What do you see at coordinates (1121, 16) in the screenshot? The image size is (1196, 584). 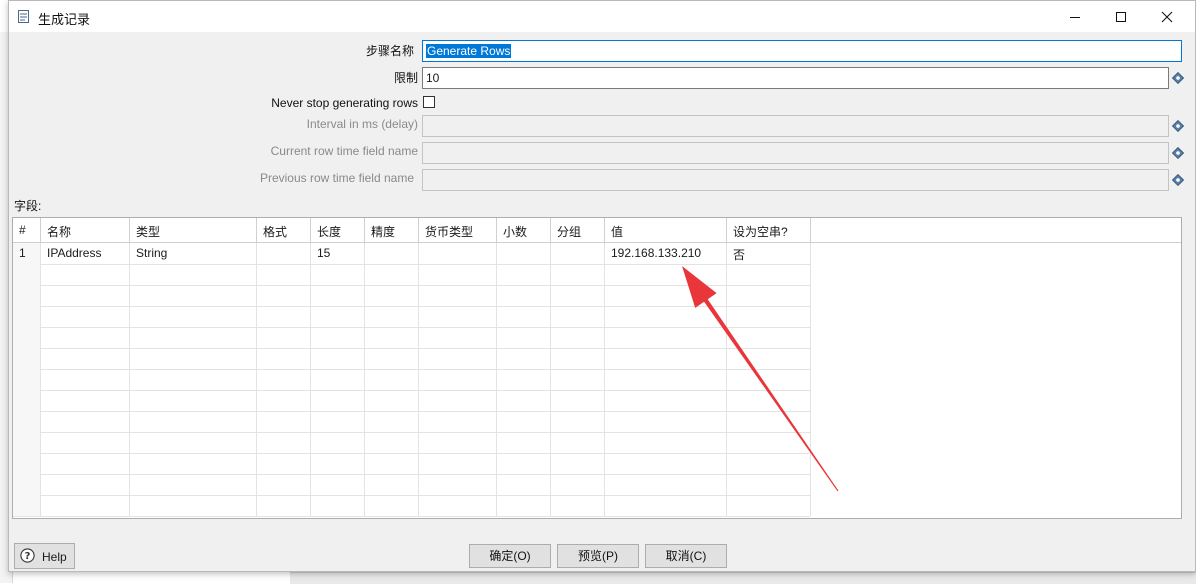 I see `maximize-button` at bounding box center [1121, 16].